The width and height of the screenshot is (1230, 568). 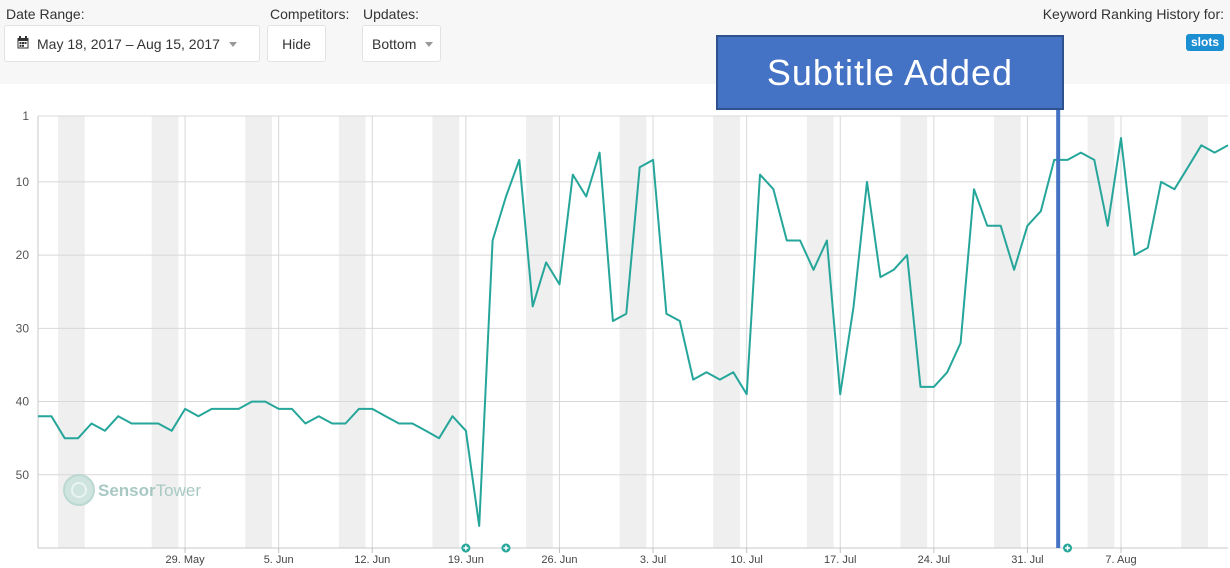 I want to click on y-tick-label: 10, so click(x=23, y=182).